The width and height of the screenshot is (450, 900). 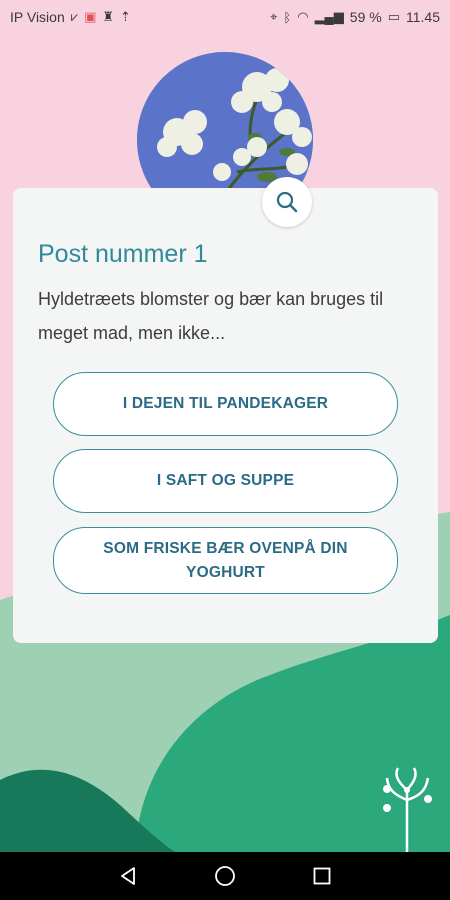 I want to click on page-title: Post nummer 1, so click(x=123, y=254).